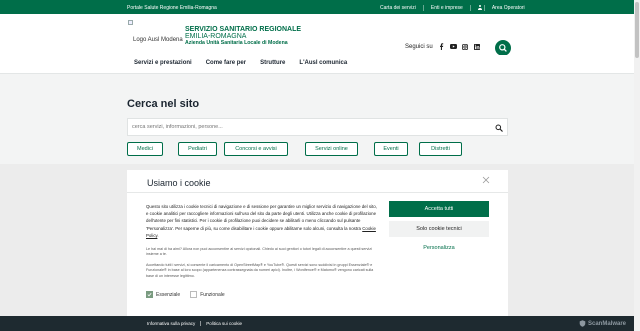  Describe the element at coordinates (453, 46) in the screenshot. I see `youtube-icon` at that location.